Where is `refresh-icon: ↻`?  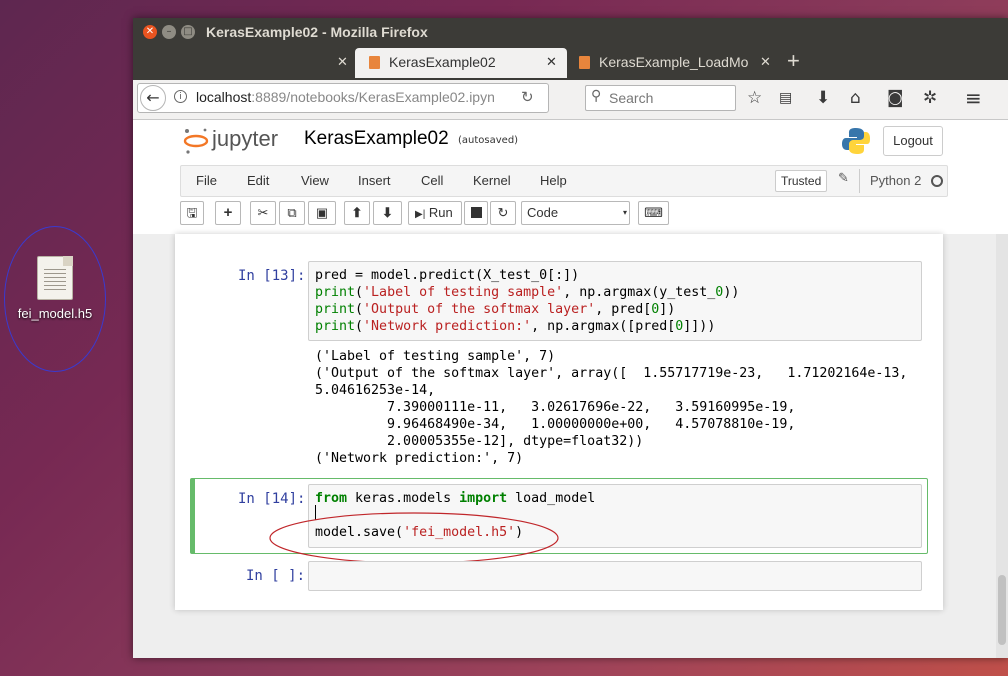
refresh-icon: ↻ is located at coordinates (503, 212).